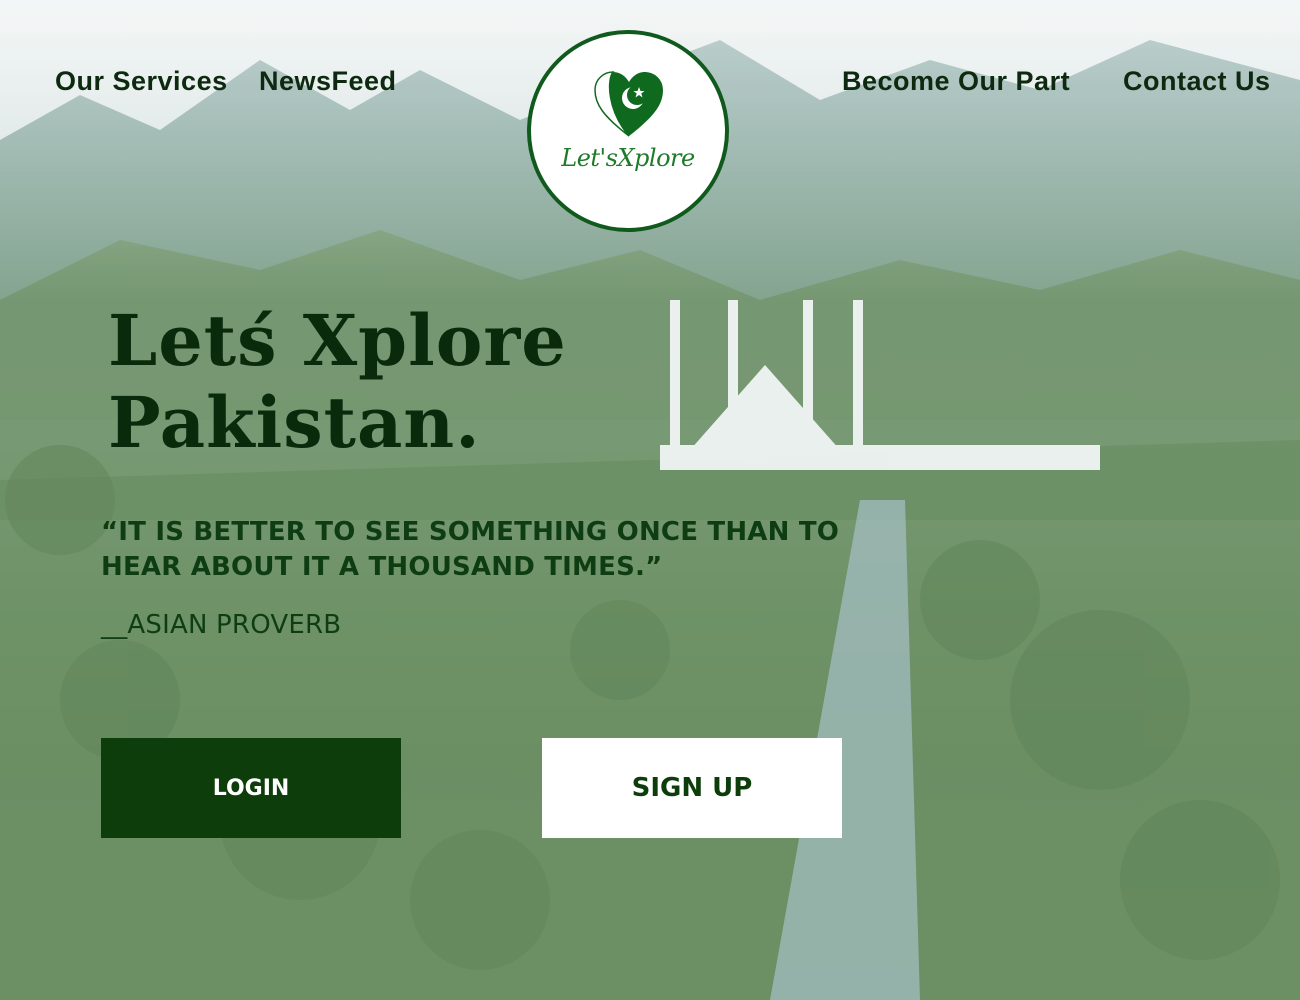 This screenshot has width=1300, height=1000. What do you see at coordinates (692, 788) in the screenshot?
I see `signup-button: SIGN UP` at bounding box center [692, 788].